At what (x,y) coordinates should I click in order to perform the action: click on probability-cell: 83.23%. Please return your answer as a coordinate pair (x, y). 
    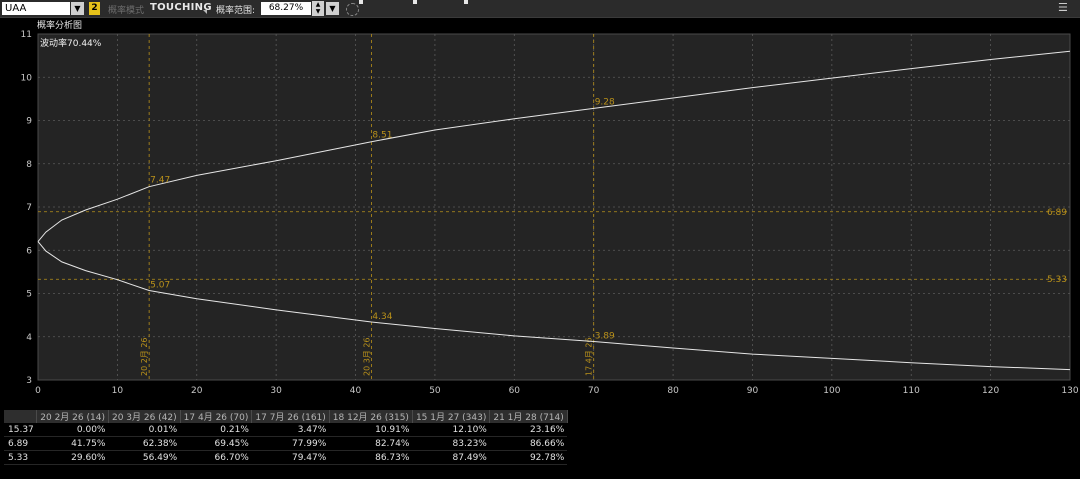
    Looking at the image, I should click on (451, 443).